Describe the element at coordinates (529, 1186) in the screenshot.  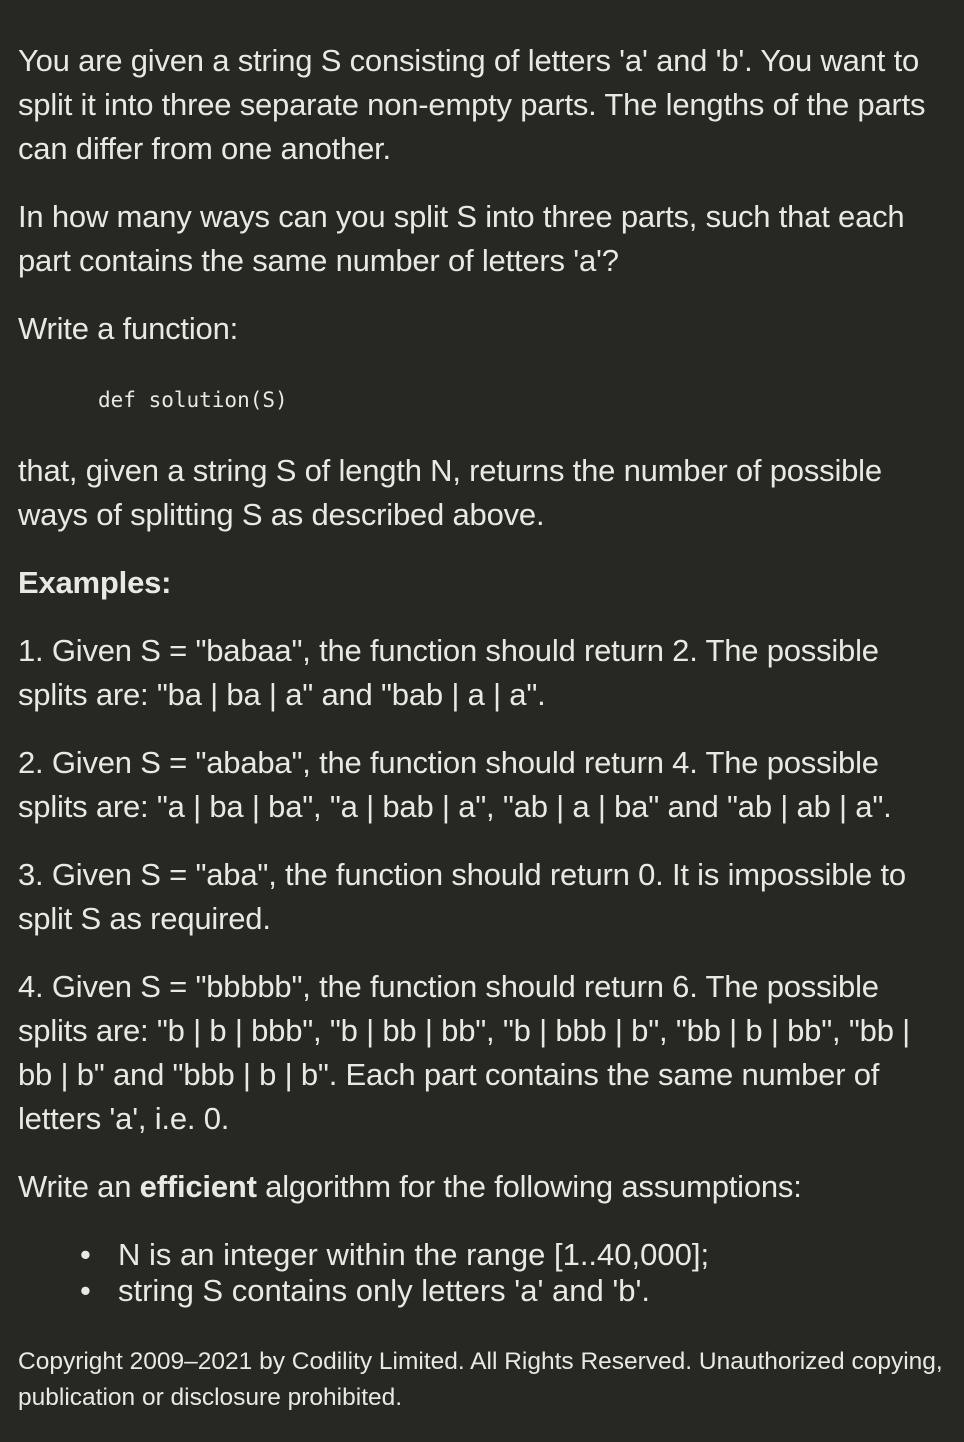
I see `efficient-text-after: algorithm for the following assumptions:` at that location.